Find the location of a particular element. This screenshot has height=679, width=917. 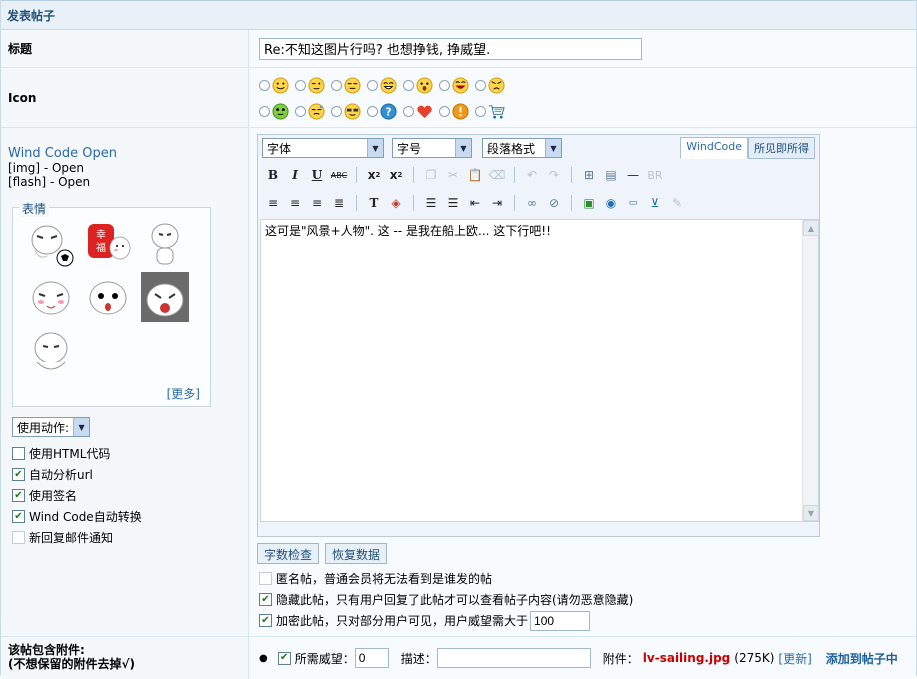

title-input is located at coordinates (450, 48).